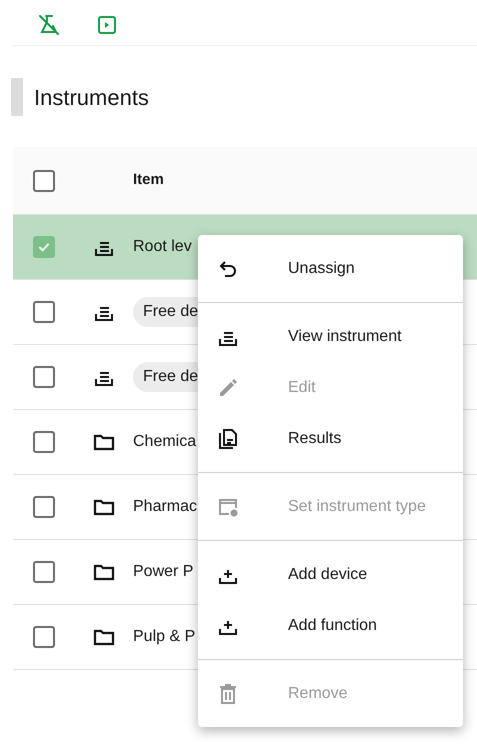 The image size is (477, 753). Describe the element at coordinates (164, 442) in the screenshot. I see `item-label: Chemica` at that location.